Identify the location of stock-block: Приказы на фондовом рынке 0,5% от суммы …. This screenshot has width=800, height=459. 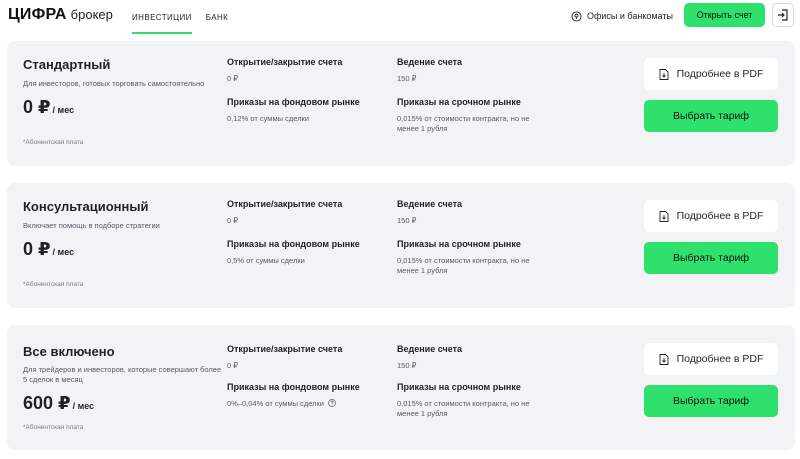
(307, 252).